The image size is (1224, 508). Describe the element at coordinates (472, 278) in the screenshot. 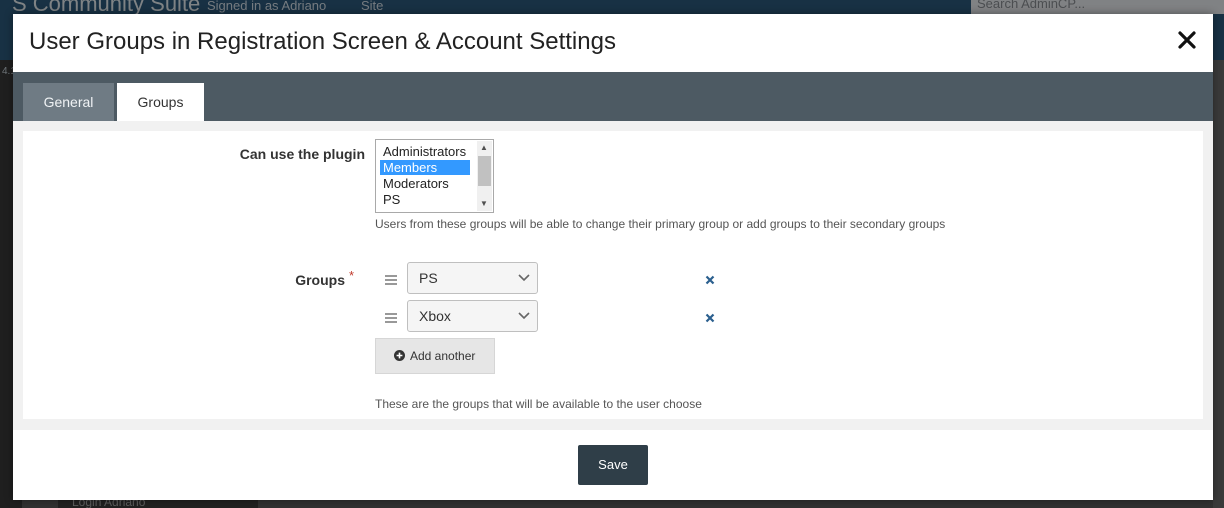

I see `group-select-1: PS` at that location.